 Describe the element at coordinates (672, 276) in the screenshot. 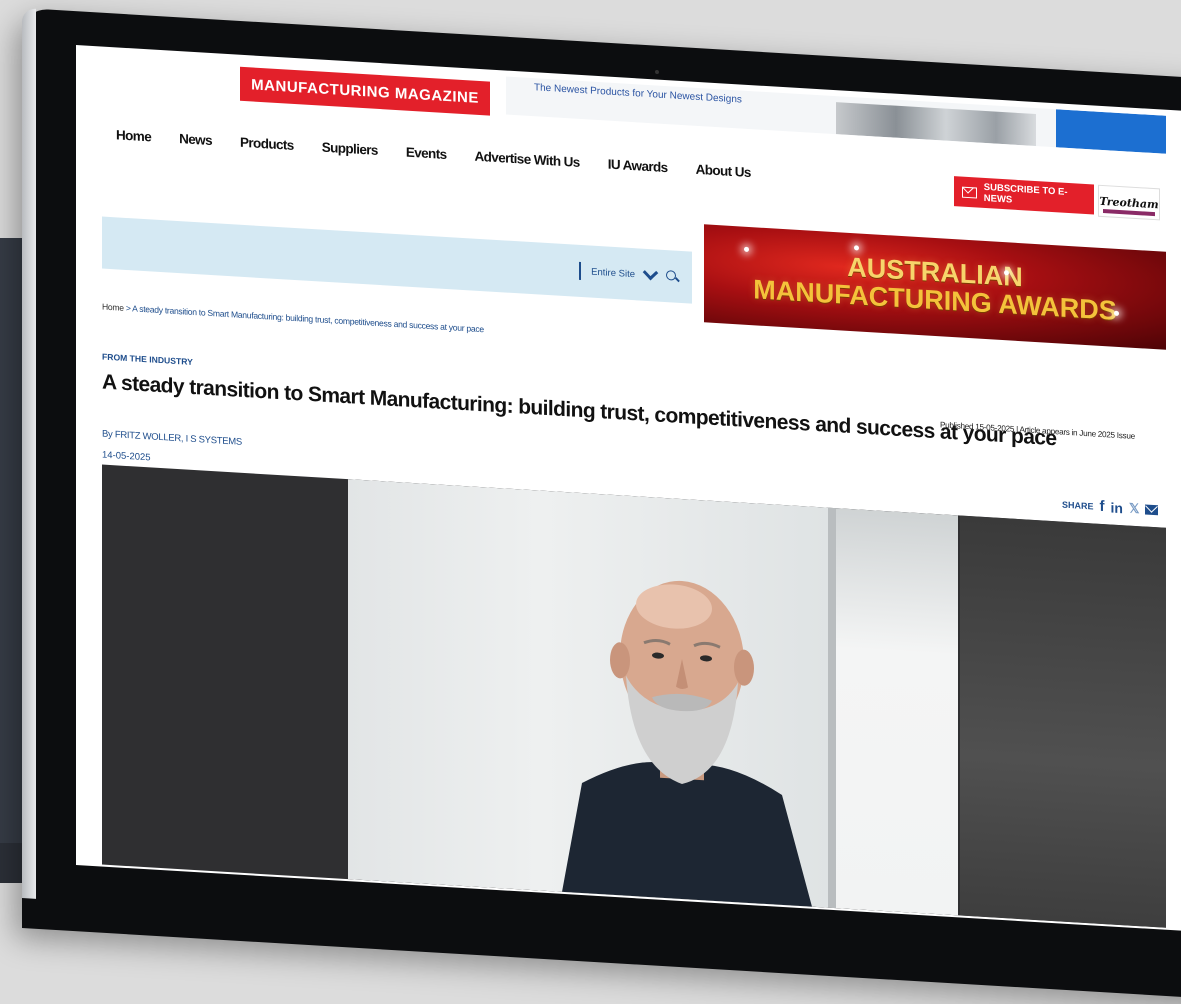

I see `search-icon` at that location.